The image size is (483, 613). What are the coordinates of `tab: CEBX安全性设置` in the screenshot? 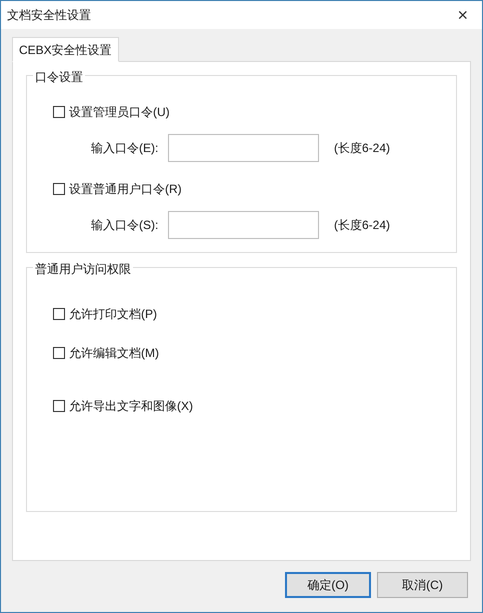 It's located at (65, 49).